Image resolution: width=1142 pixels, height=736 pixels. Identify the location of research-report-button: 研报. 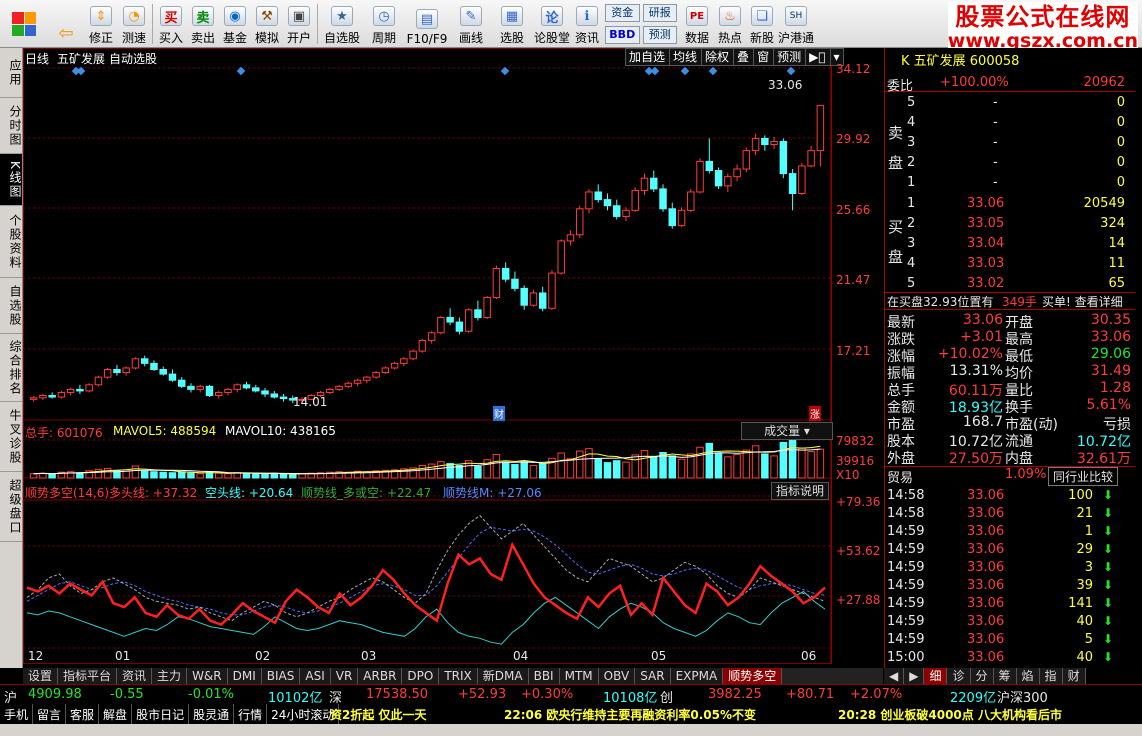
(659, 13).